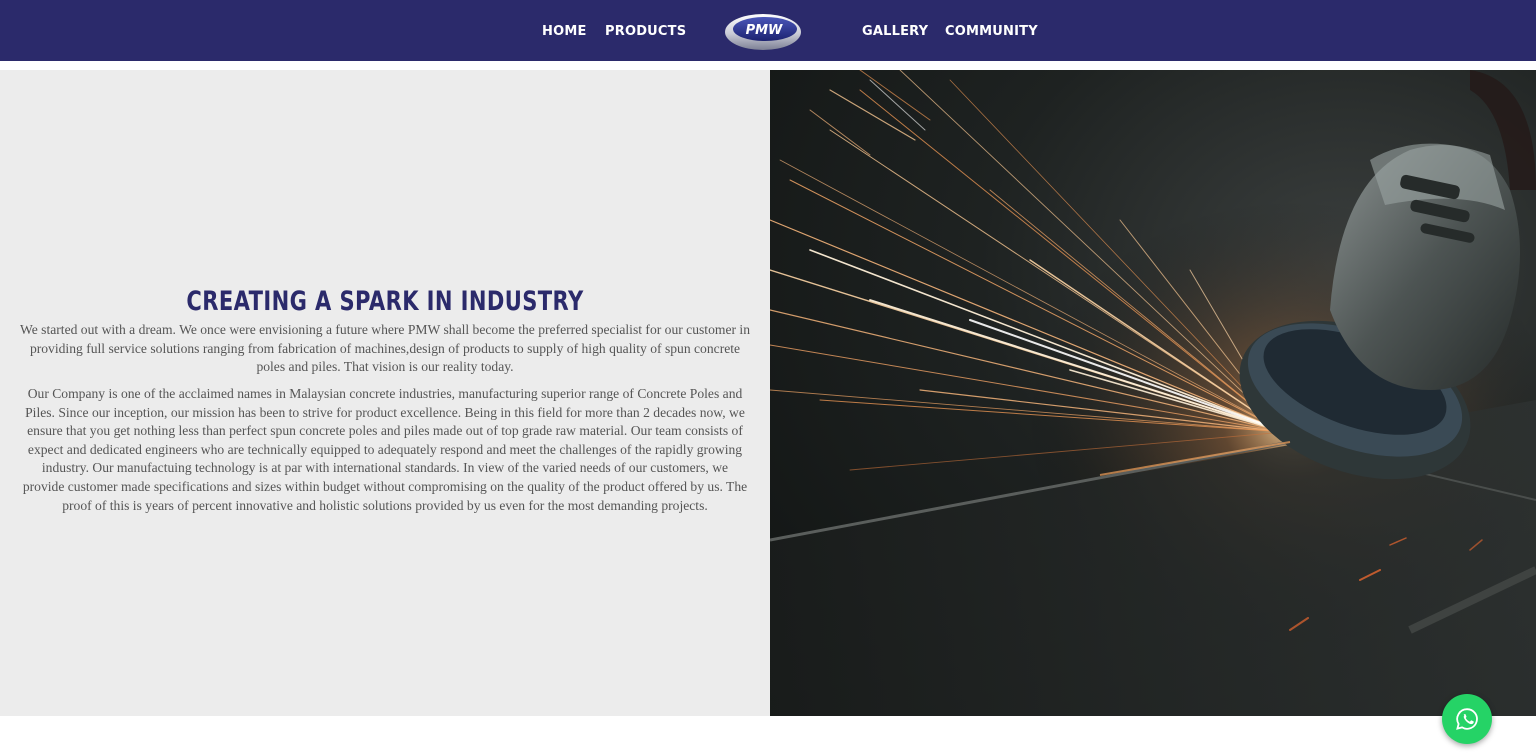 This screenshot has width=1536, height=756. Describe the element at coordinates (895, 31) in the screenshot. I see `nav-gallery: GALLERY` at that location.